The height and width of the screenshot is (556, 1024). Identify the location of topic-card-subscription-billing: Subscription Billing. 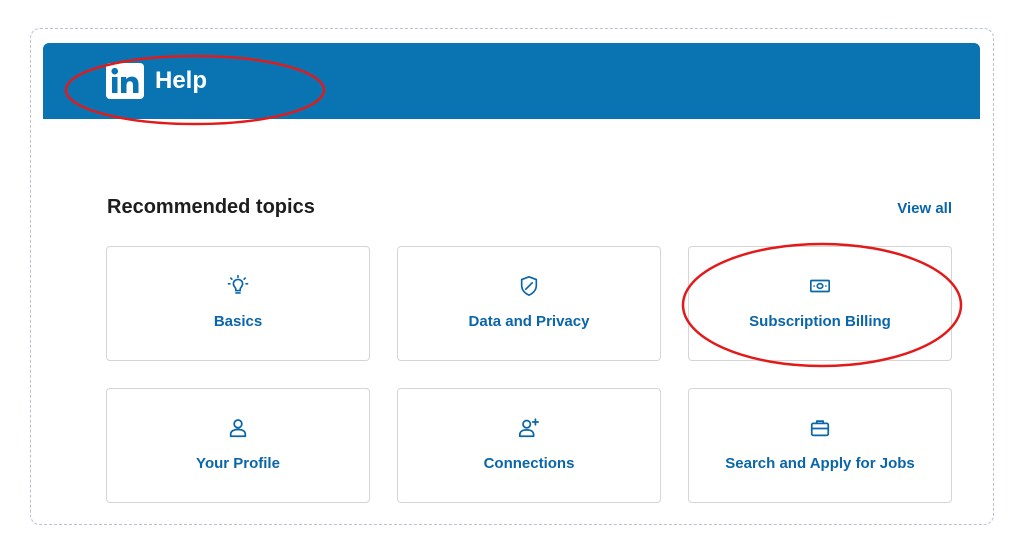
(820, 303).